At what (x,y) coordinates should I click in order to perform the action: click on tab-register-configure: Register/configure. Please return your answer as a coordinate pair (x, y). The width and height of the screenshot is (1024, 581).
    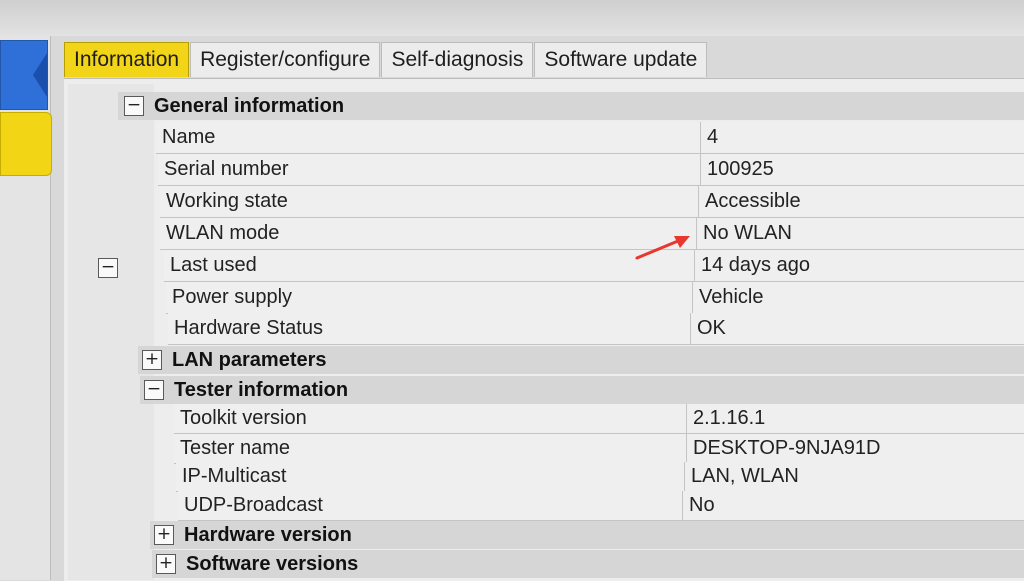
    Looking at the image, I should click on (285, 59).